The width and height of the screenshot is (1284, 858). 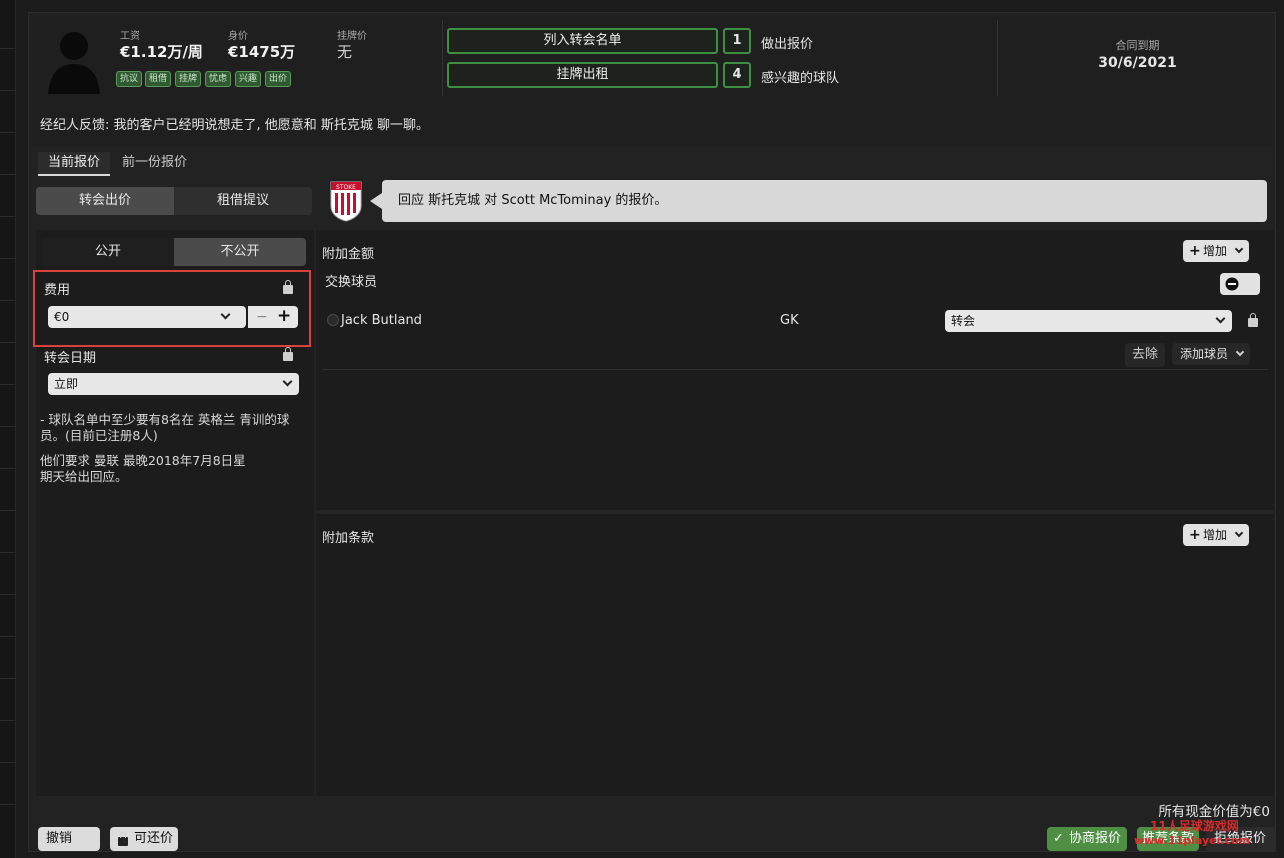 What do you see at coordinates (1095, 838) in the screenshot?
I see `negotiate-label: 协商报价` at bounding box center [1095, 838].